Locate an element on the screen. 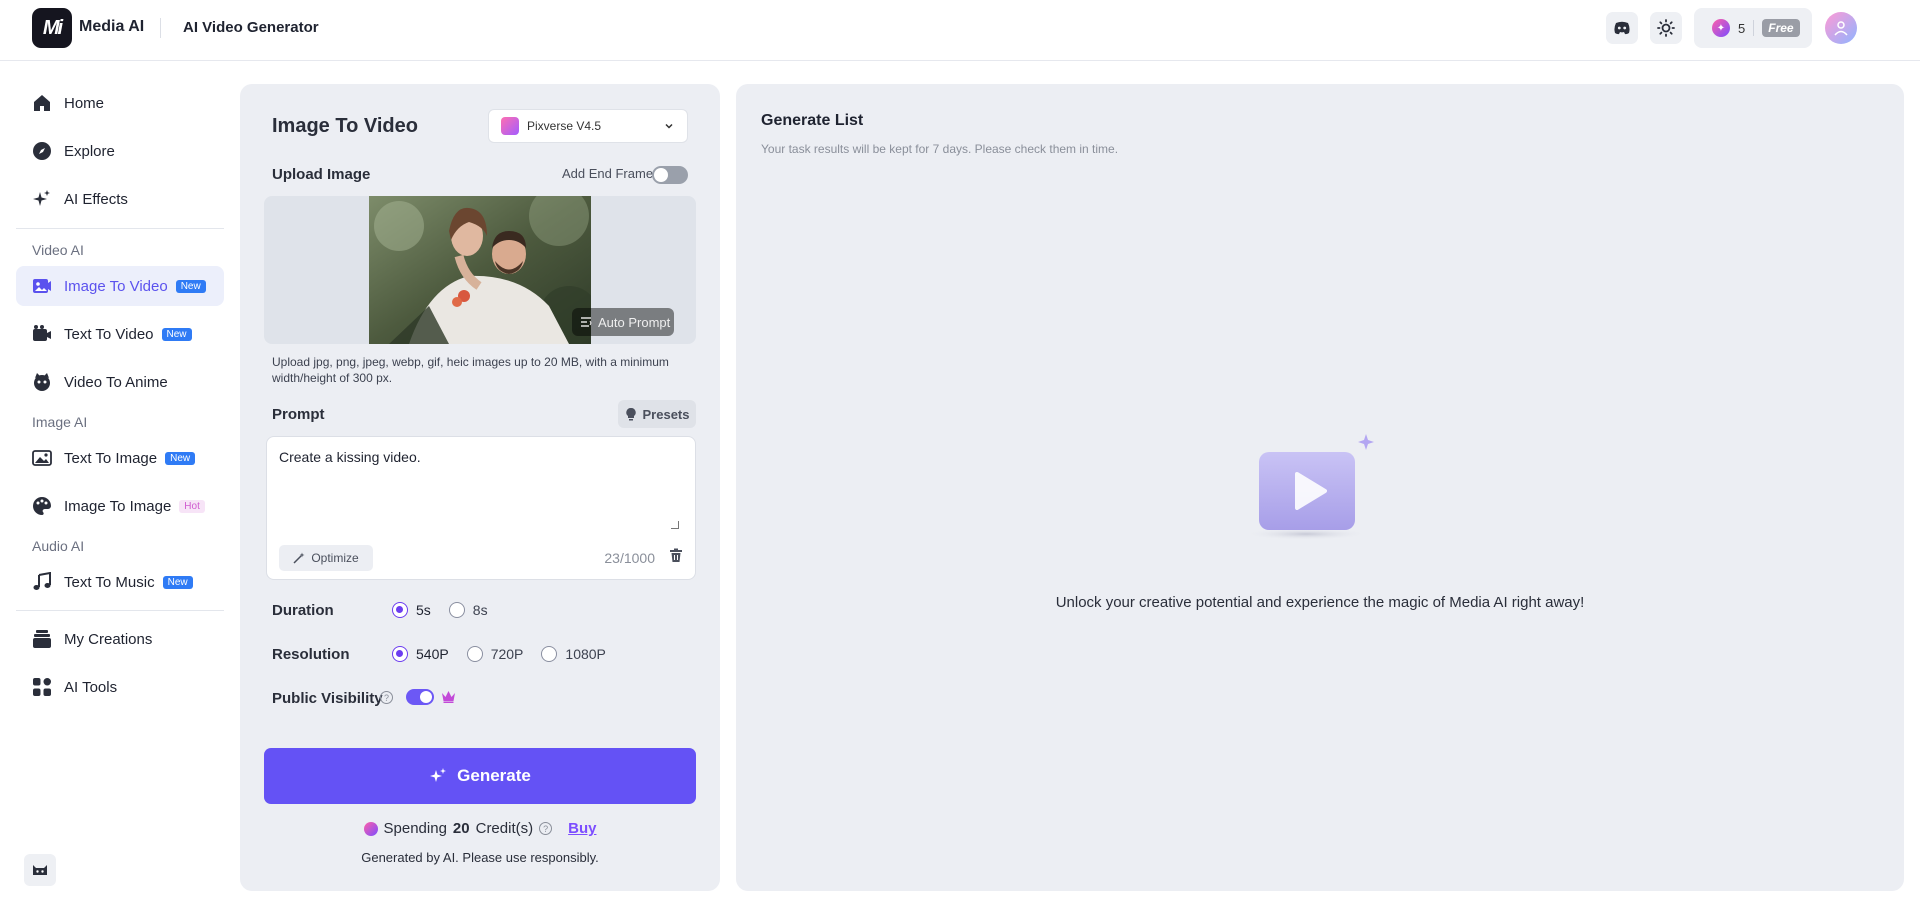  sidebar-item-image-to-video: Image To Video New is located at coordinates (120, 286).